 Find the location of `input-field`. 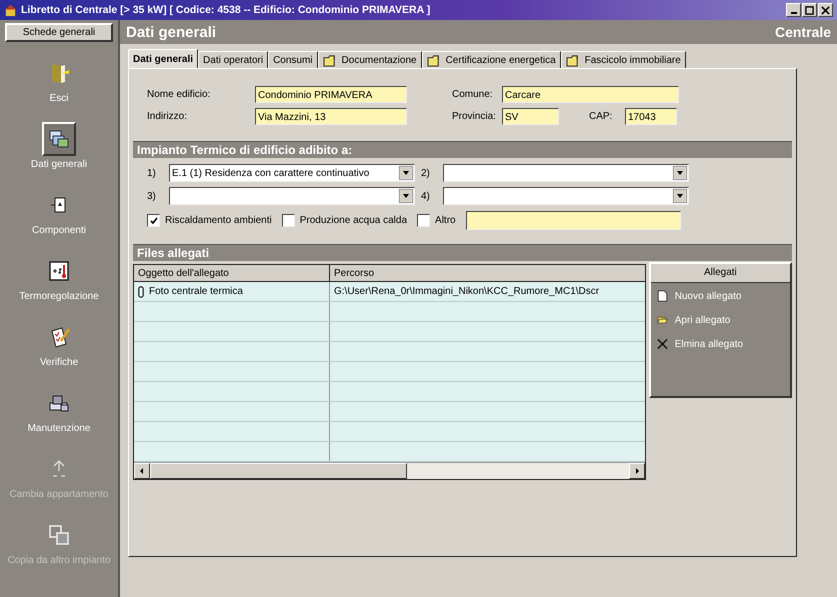

input-field is located at coordinates (573, 220).